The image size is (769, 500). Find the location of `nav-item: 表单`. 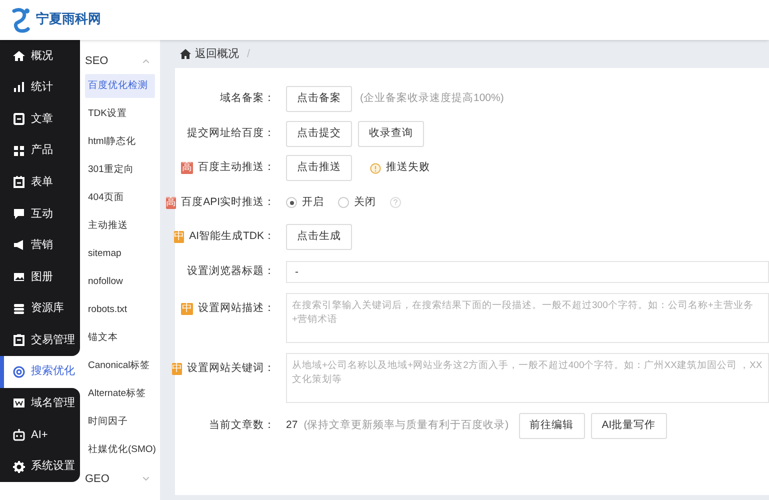

nav-item: 表单 is located at coordinates (40, 182).